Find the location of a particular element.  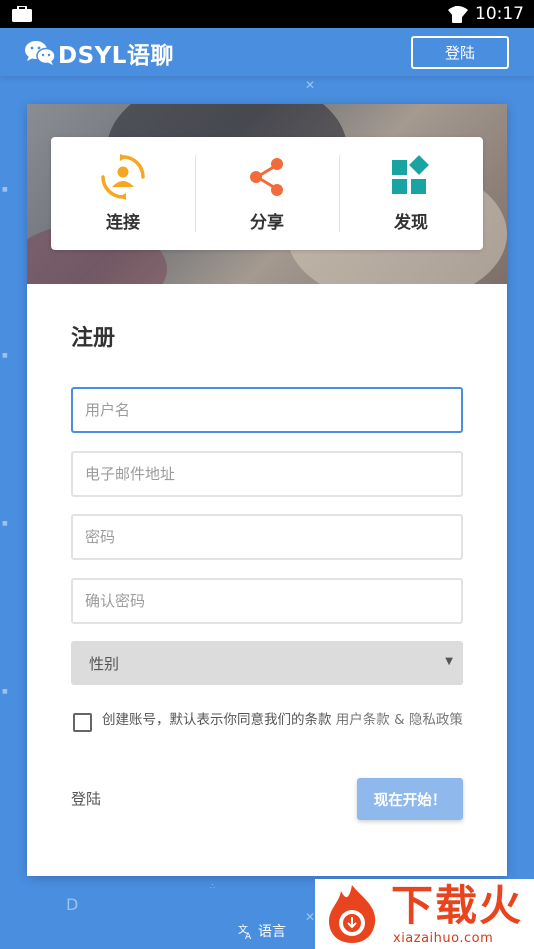

watermark-url: xiazaihuo.com is located at coordinates (443, 938).